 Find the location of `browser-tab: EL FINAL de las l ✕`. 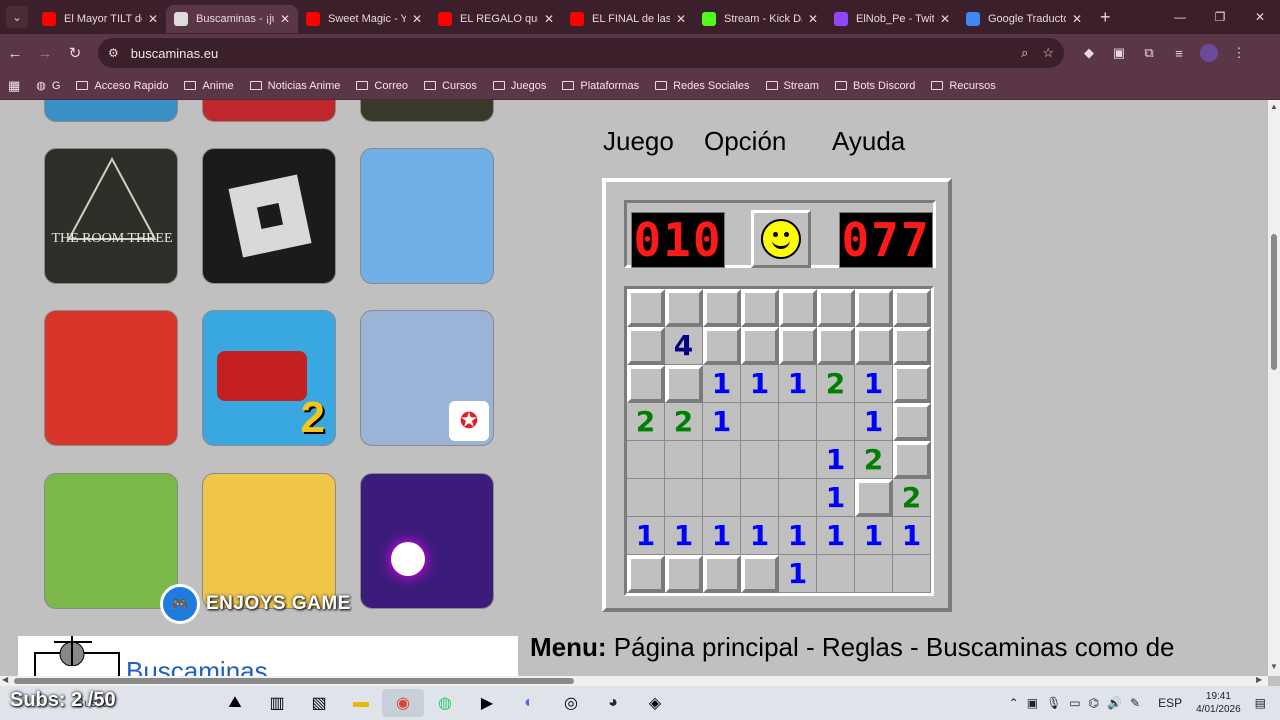

browser-tab: EL FINAL de las l ✕ is located at coordinates (628, 19).